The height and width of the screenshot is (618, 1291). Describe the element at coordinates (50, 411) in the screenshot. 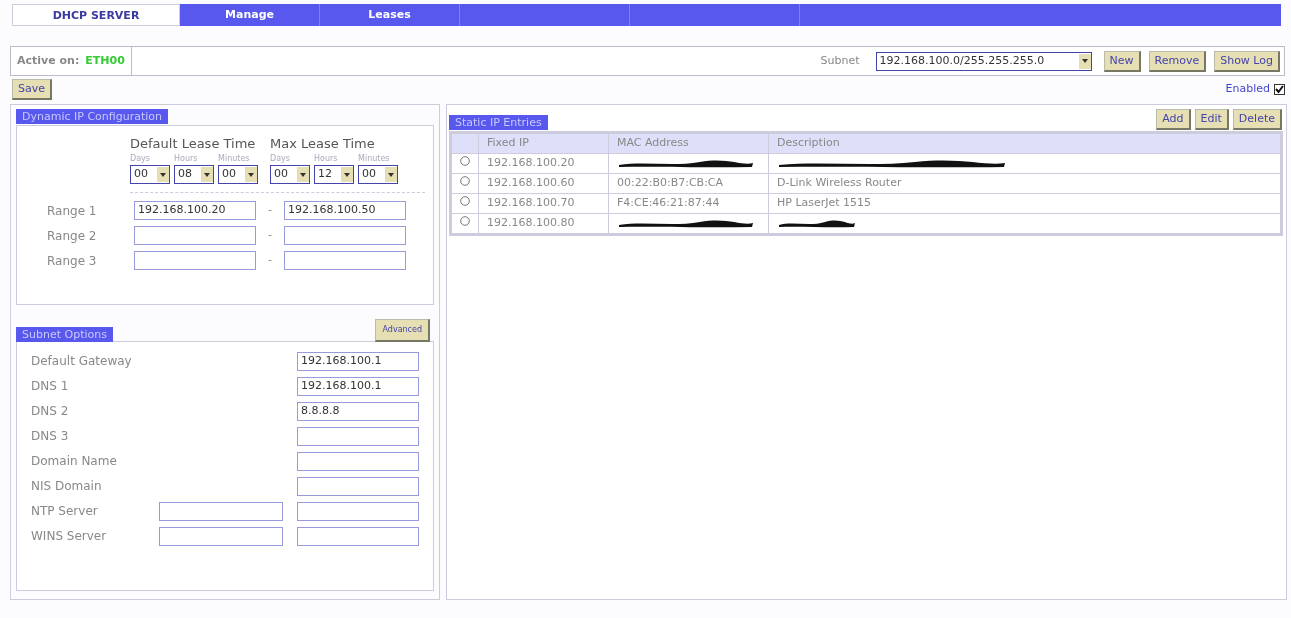

I see `field-label: DNS 2` at that location.